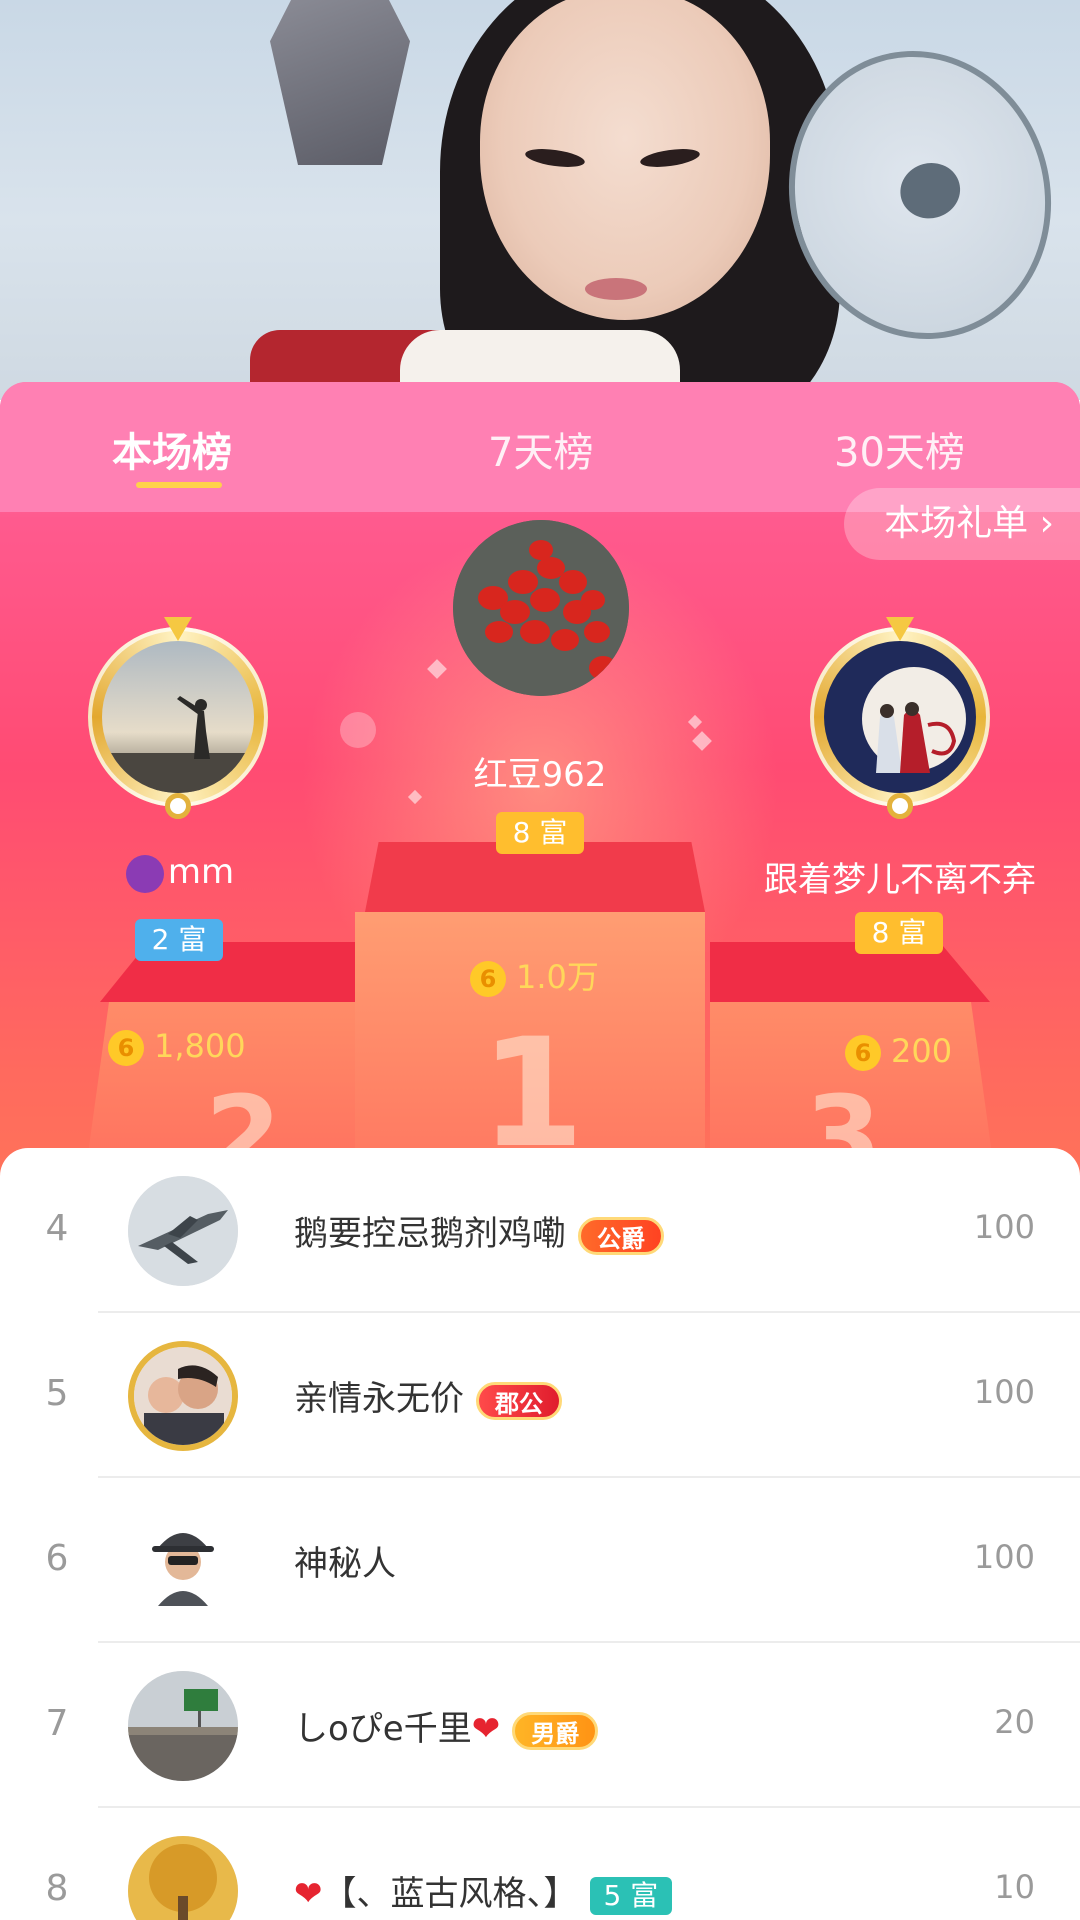 Image resolution: width=1080 pixels, height=1920 pixels. I want to click on couple-photo-image, so click(183, 1396).